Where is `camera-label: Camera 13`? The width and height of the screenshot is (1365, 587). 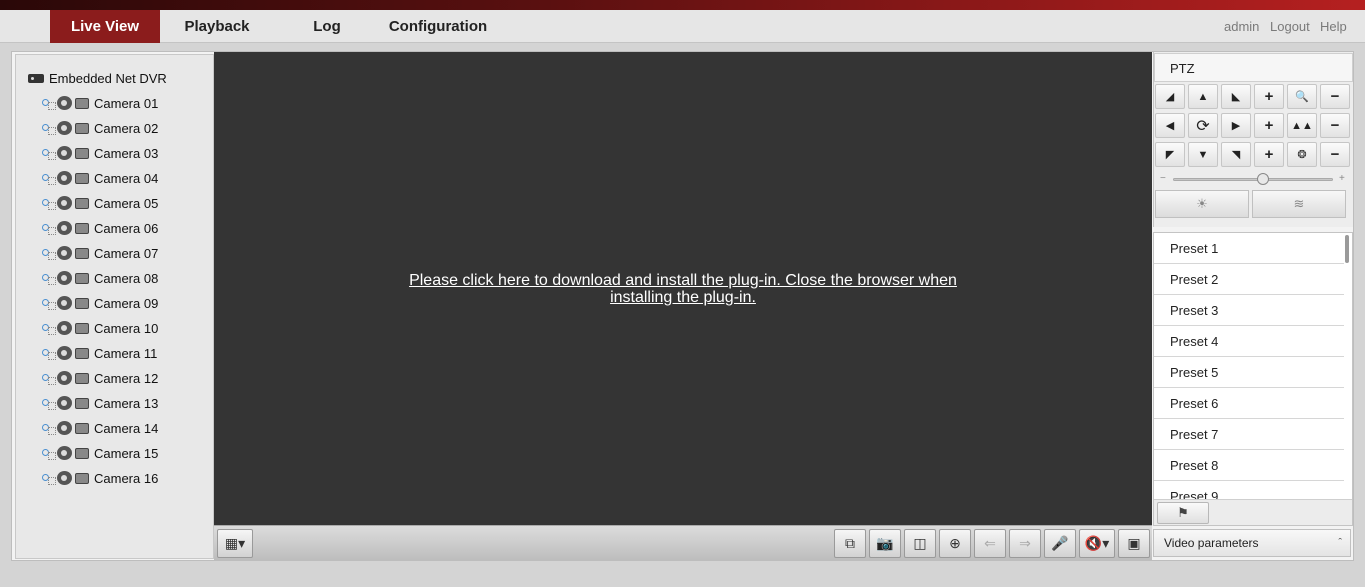 camera-label: Camera 13 is located at coordinates (126, 403).